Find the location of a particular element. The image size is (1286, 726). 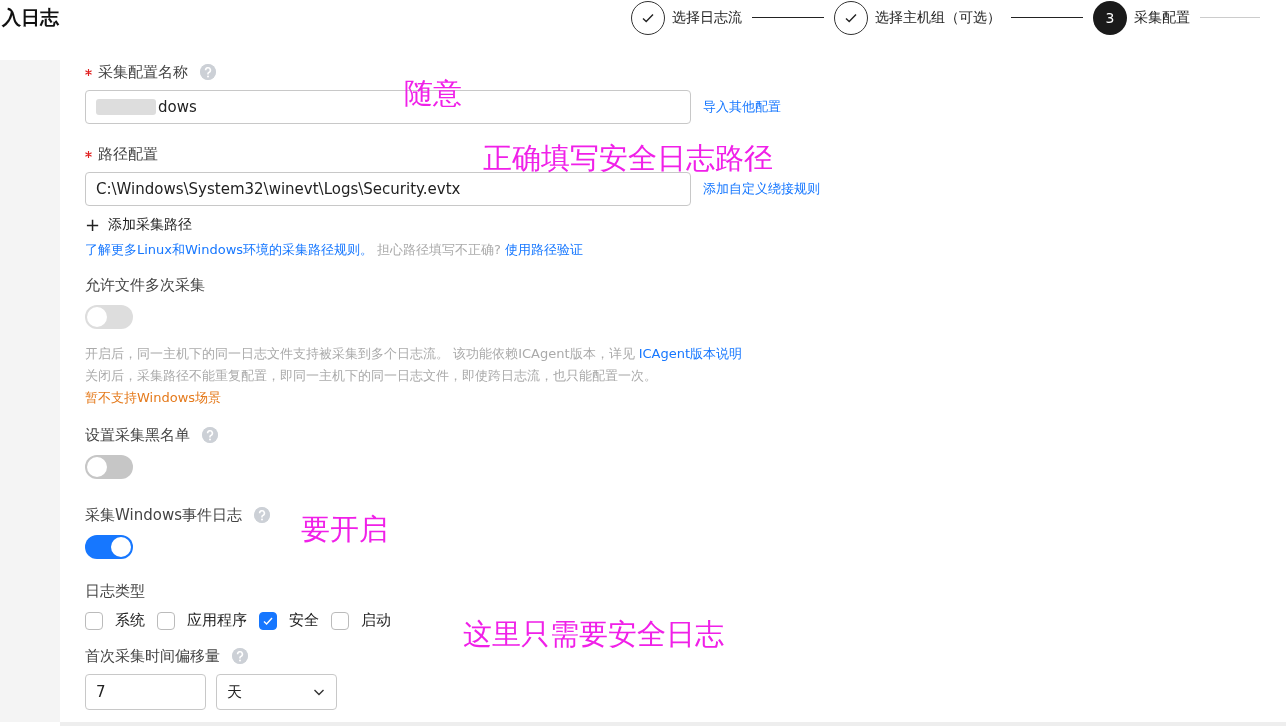

add-path-button: + 添加采集路径 is located at coordinates (139, 224).